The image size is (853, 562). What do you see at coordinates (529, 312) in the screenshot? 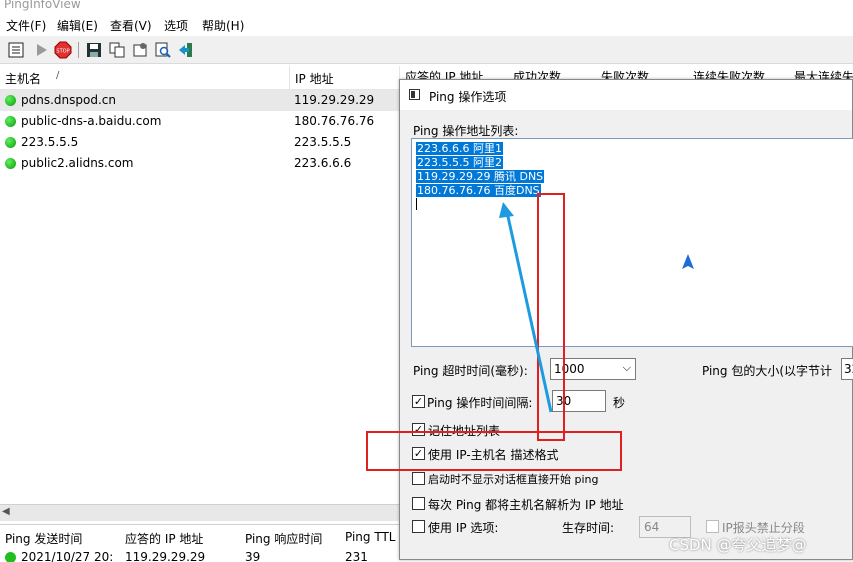
I see `annotation-arrow` at bounding box center [529, 312].